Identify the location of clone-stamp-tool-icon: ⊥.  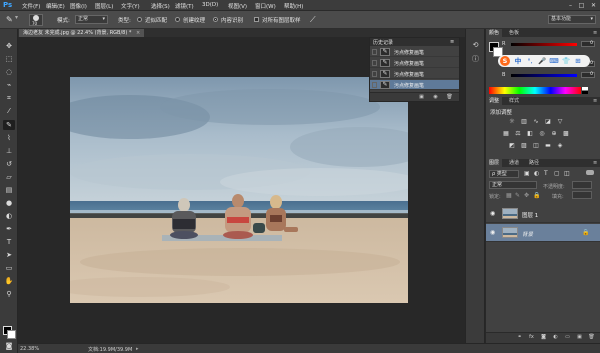
(9, 151).